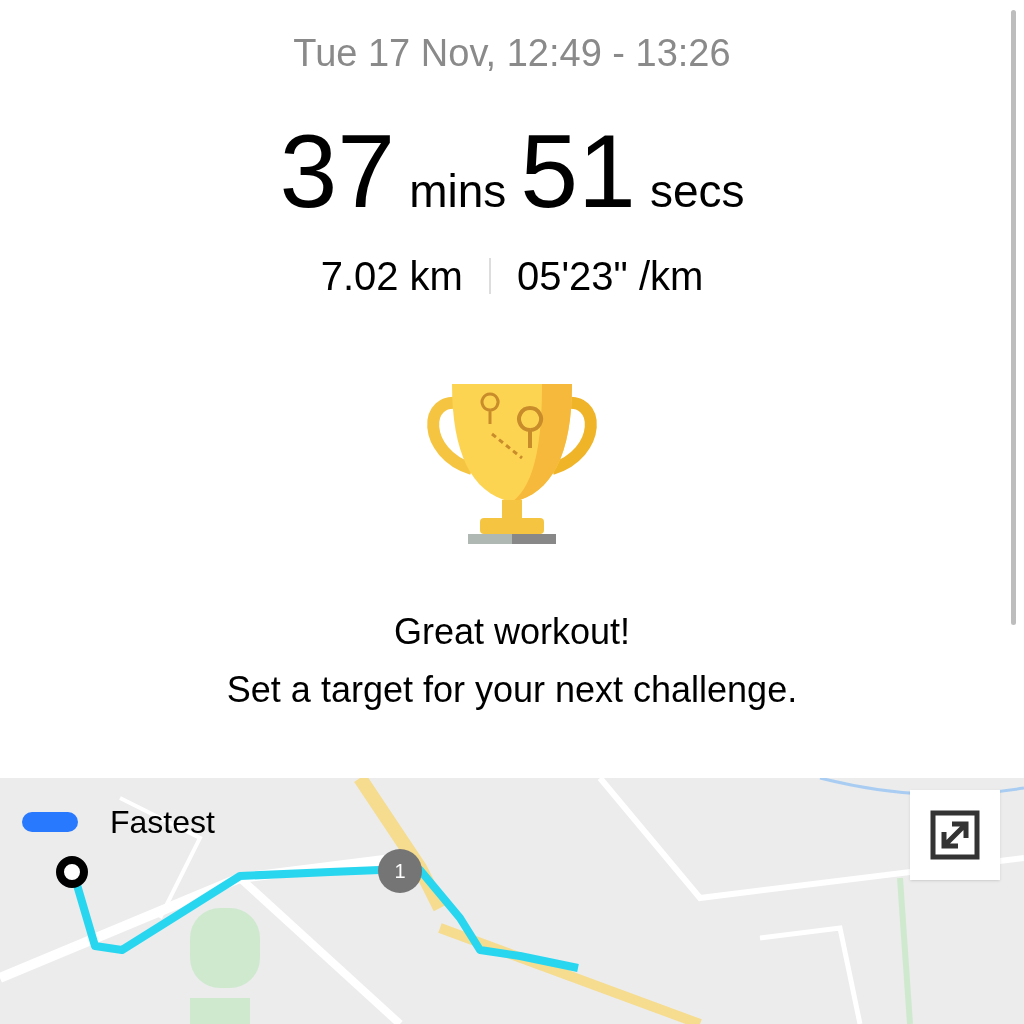 The height and width of the screenshot is (1024, 1024). Describe the element at coordinates (610, 276) in the screenshot. I see `stat-value: 05'23" /km` at that location.